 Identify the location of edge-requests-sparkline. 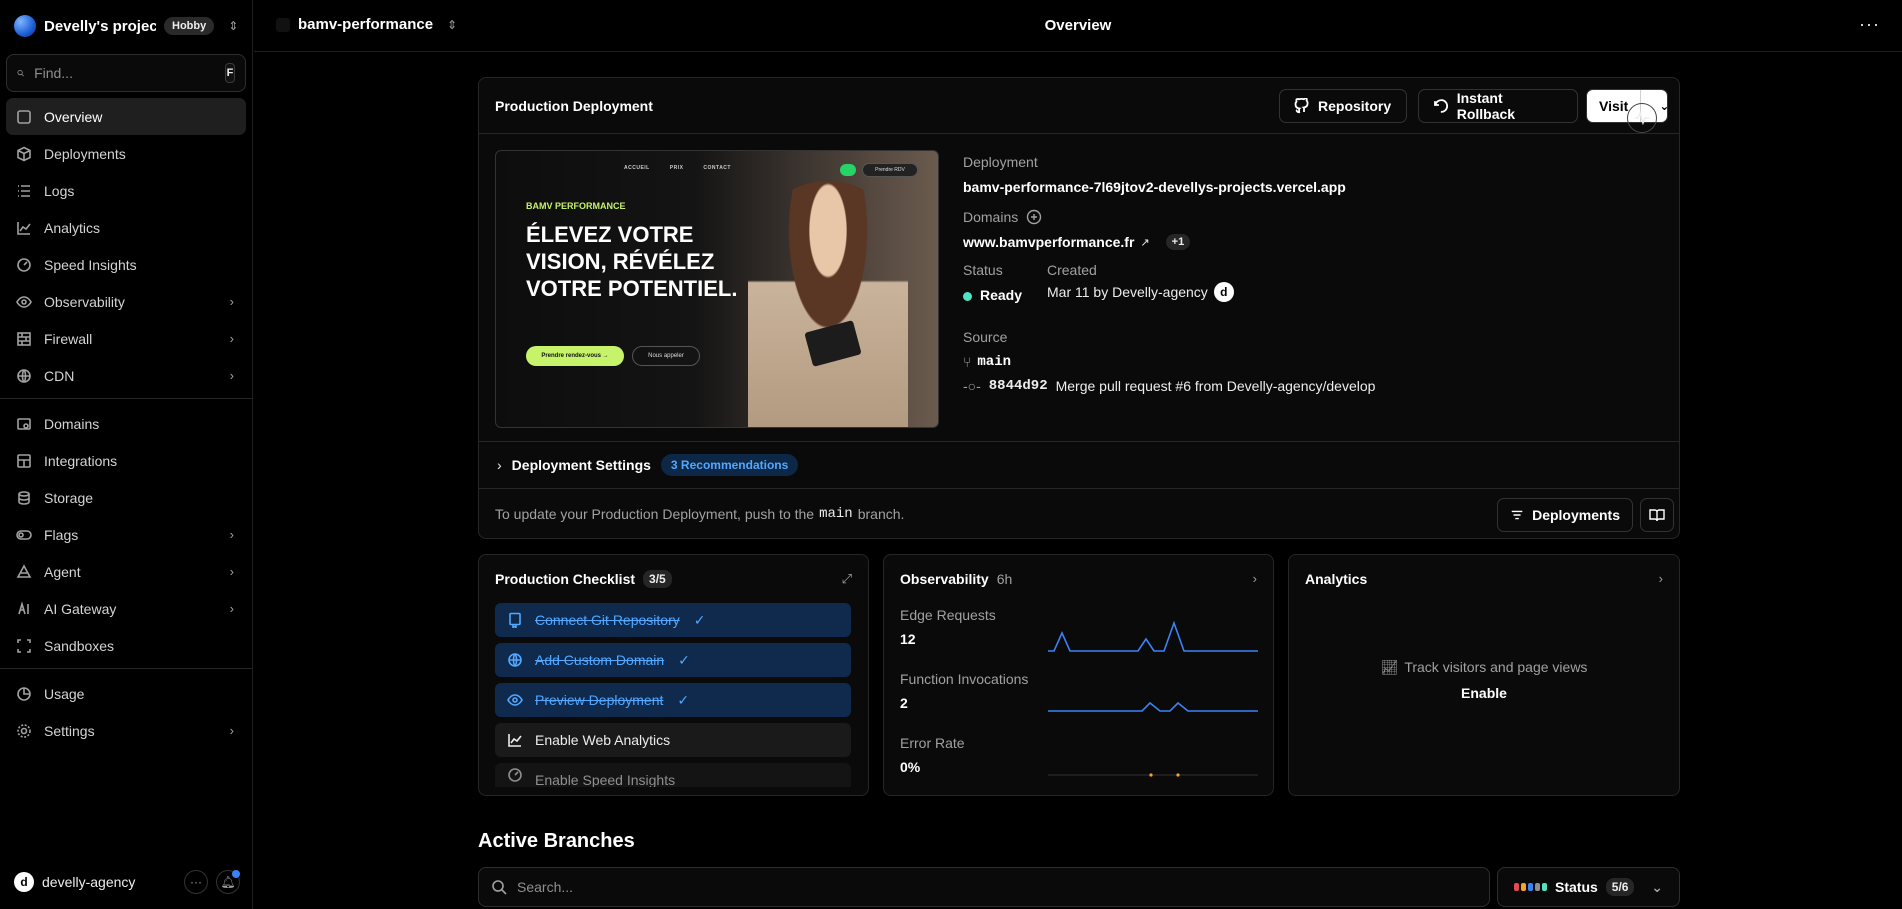
(1153, 636).